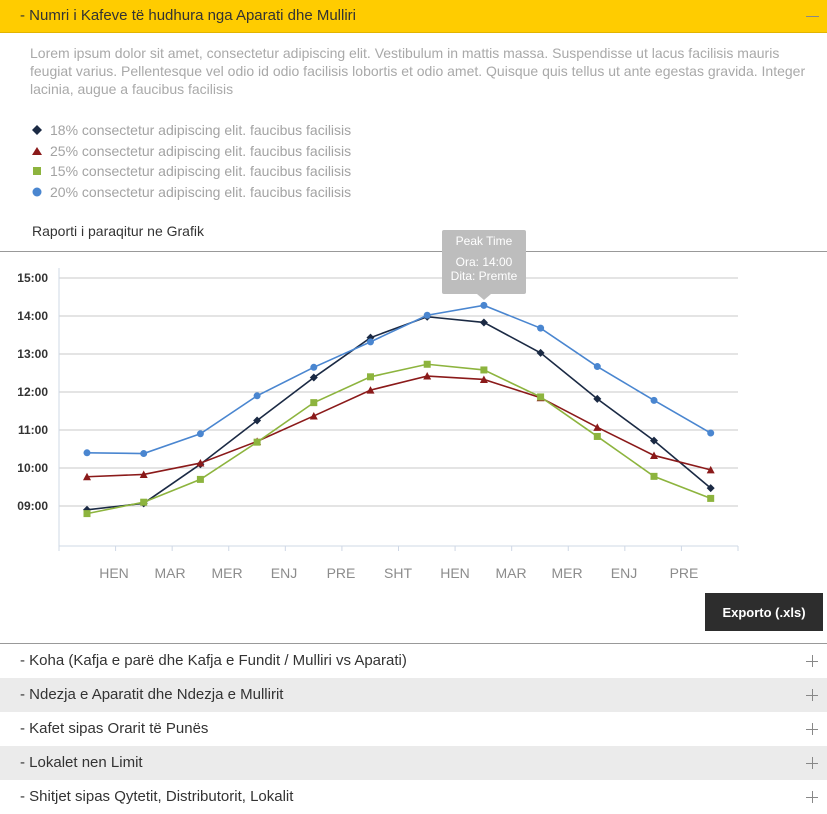 The image size is (827, 814). I want to click on accordion-label: - Kafet sipas Orarit të Punës, so click(114, 728).